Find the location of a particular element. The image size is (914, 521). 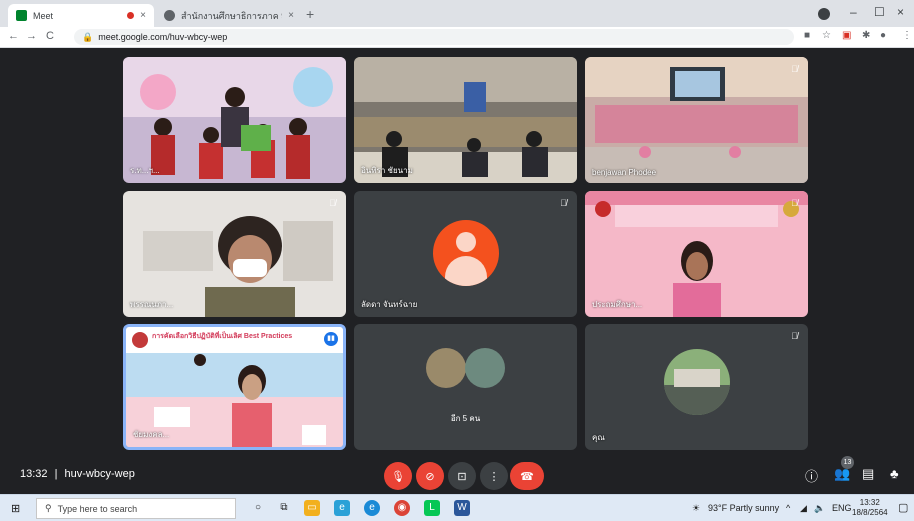

meeting-code: huv-wbcy-wep is located at coordinates (99, 474).